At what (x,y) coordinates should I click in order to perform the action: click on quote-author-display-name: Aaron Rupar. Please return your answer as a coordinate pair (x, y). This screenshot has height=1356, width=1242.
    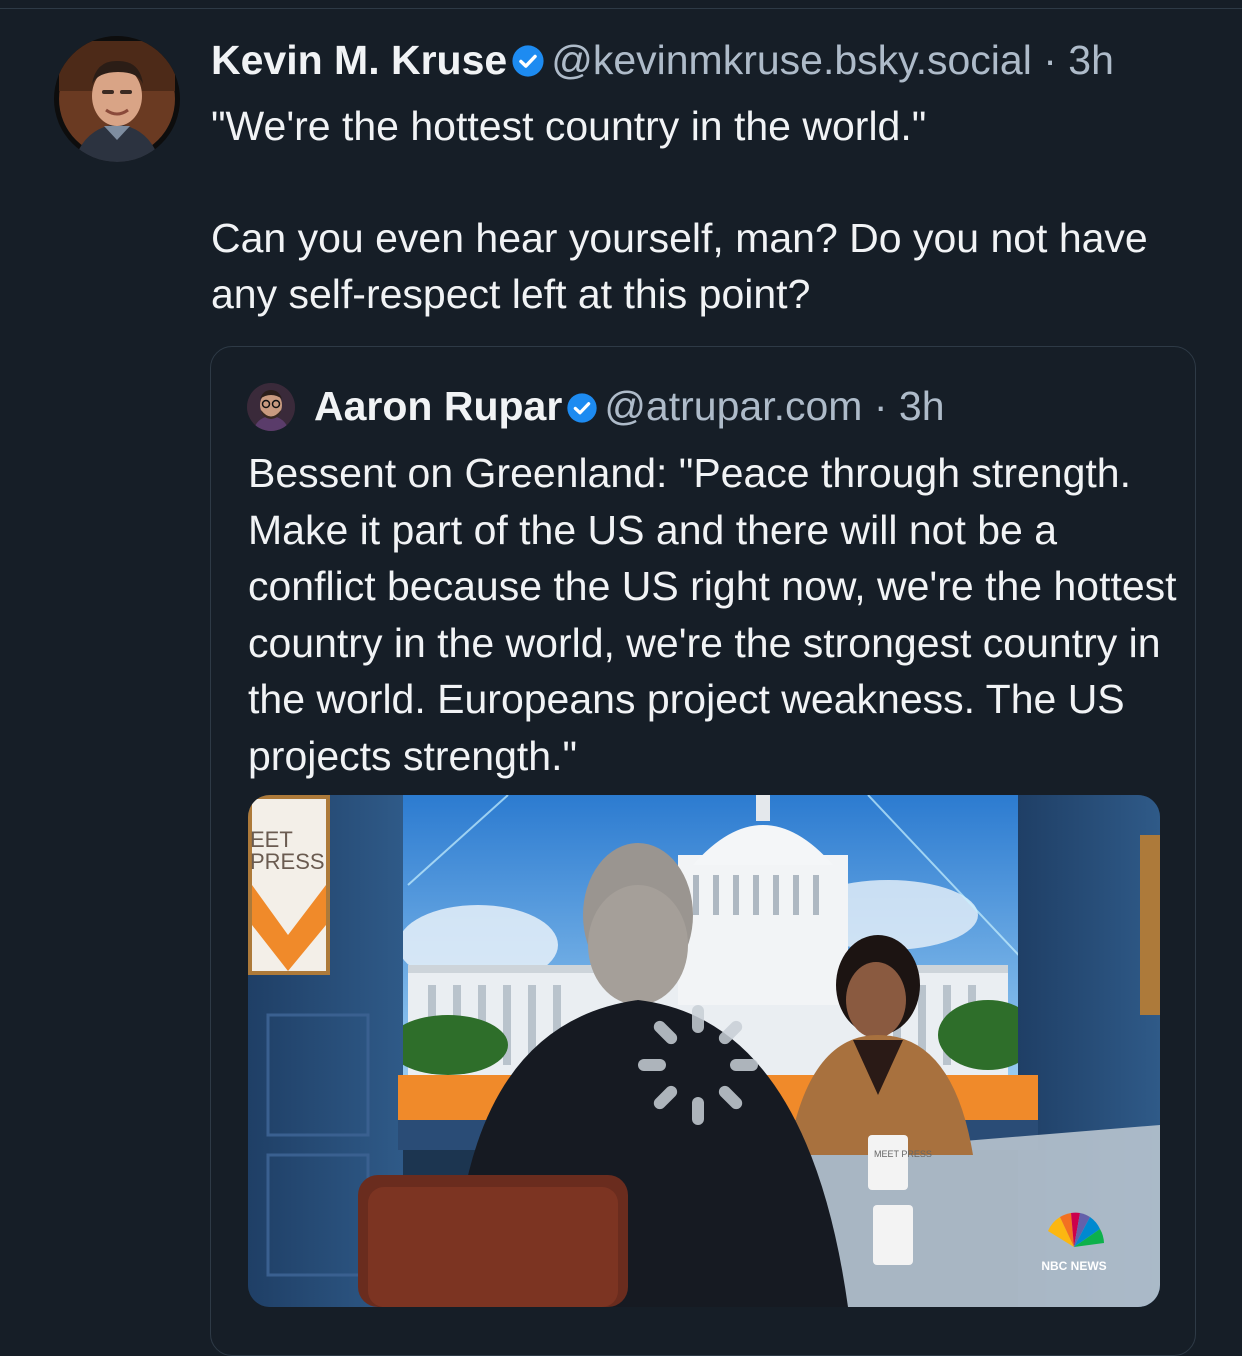
    Looking at the image, I should click on (438, 406).